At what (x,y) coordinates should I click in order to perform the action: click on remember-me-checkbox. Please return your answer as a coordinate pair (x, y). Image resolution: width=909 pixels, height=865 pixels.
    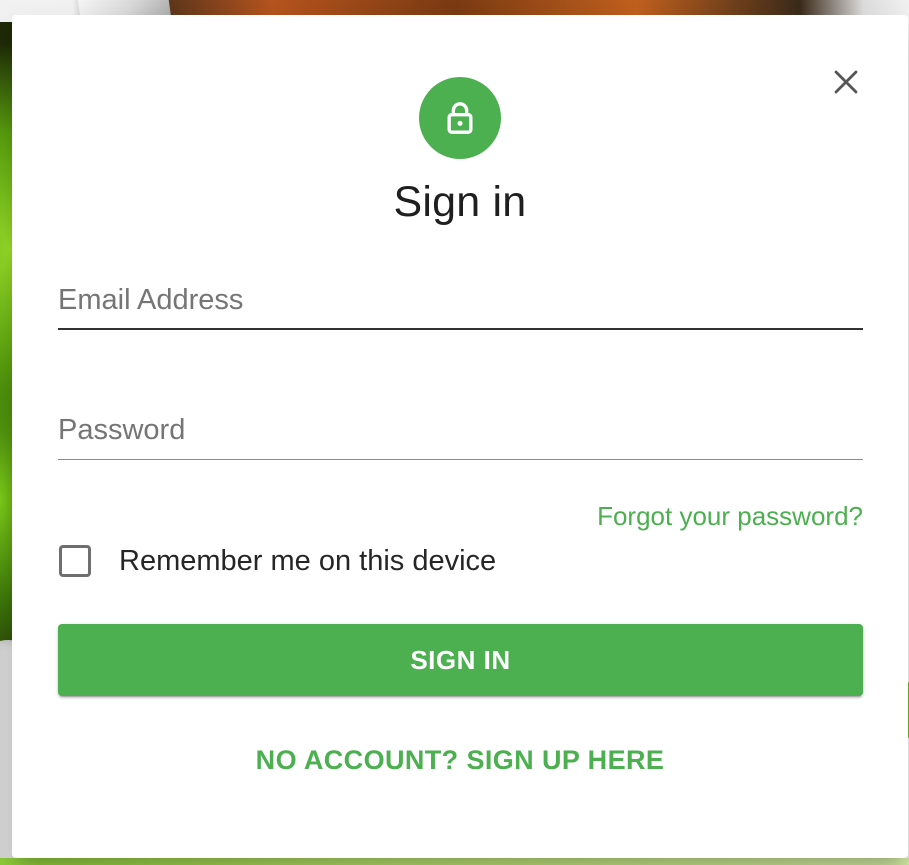
    Looking at the image, I should click on (75, 561).